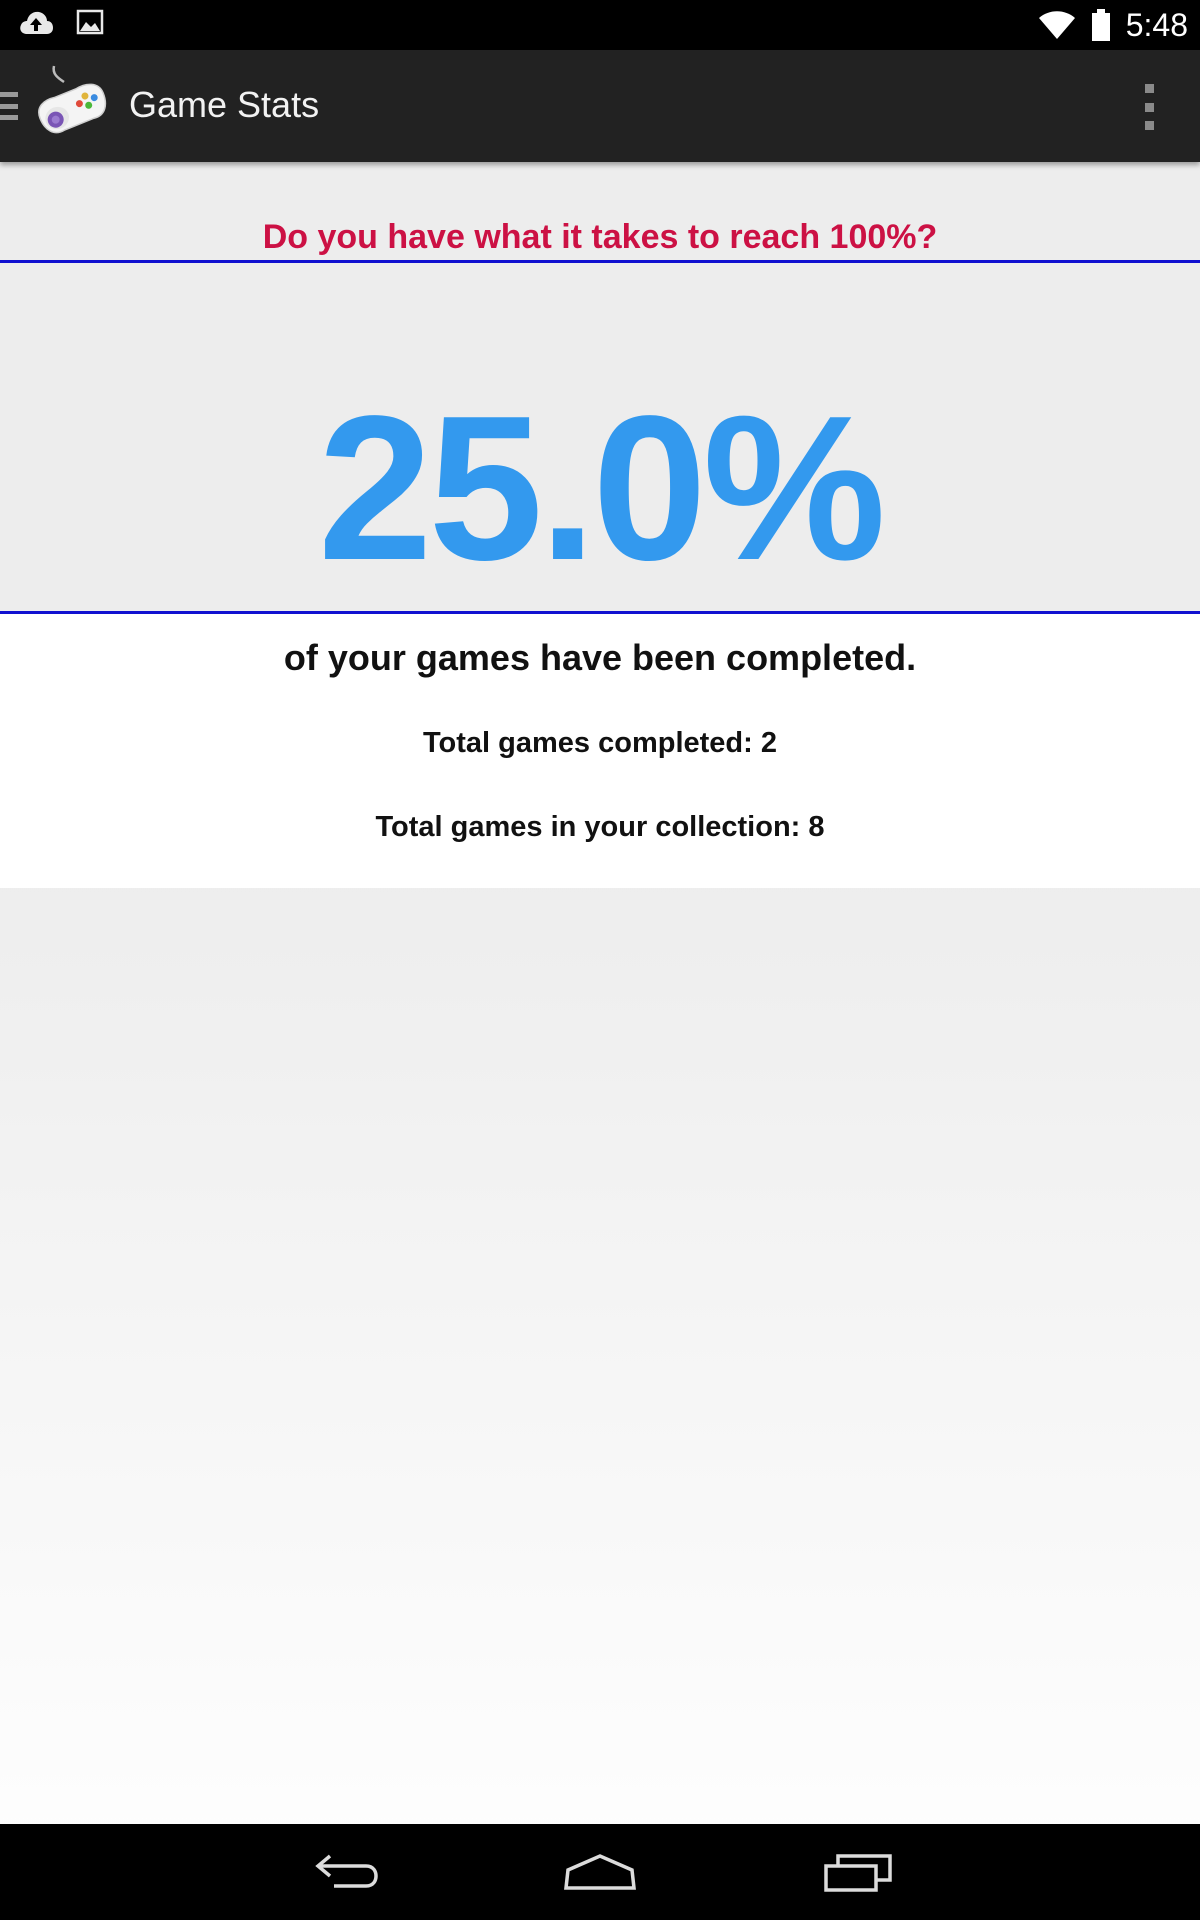  Describe the element at coordinates (72, 106) in the screenshot. I see `game-controller-icon` at that location.